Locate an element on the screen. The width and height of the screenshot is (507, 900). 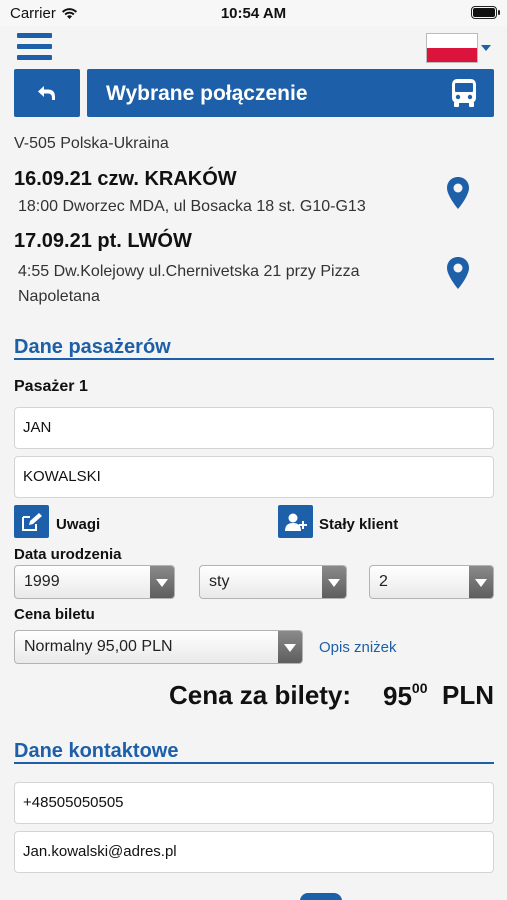
total-label: Cena za bilety: is located at coordinates (260, 695).